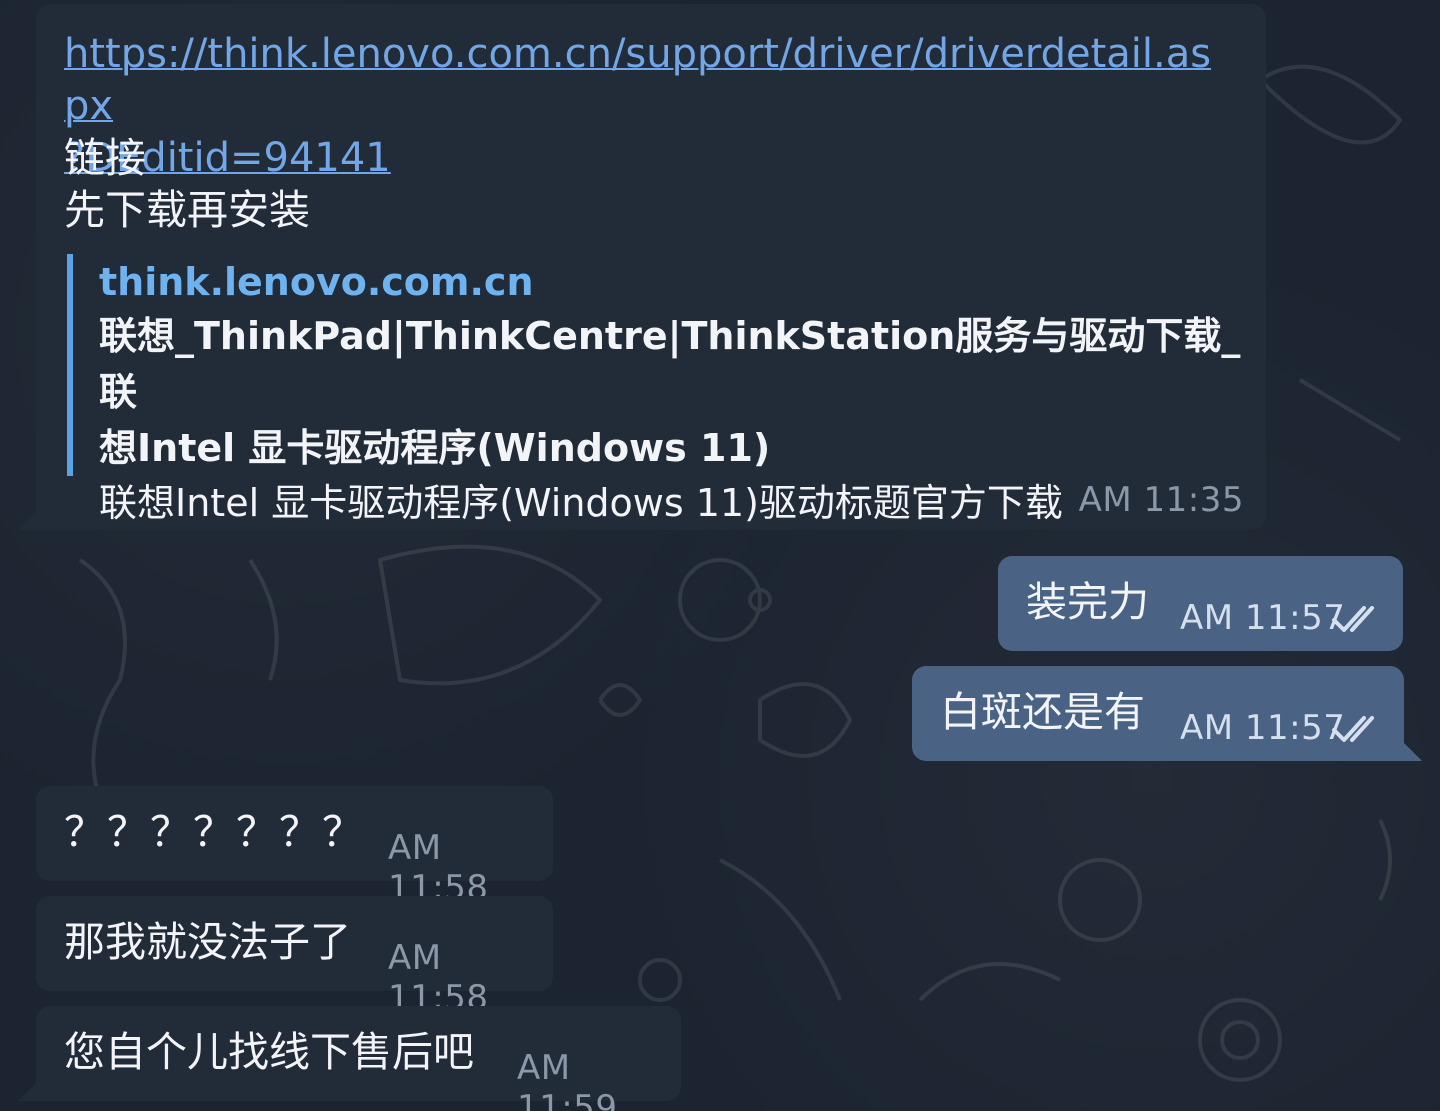  Describe the element at coordinates (1167, 713) in the screenshot. I see `outgoing-message: 白斑还是有 AM 11:57` at that location.